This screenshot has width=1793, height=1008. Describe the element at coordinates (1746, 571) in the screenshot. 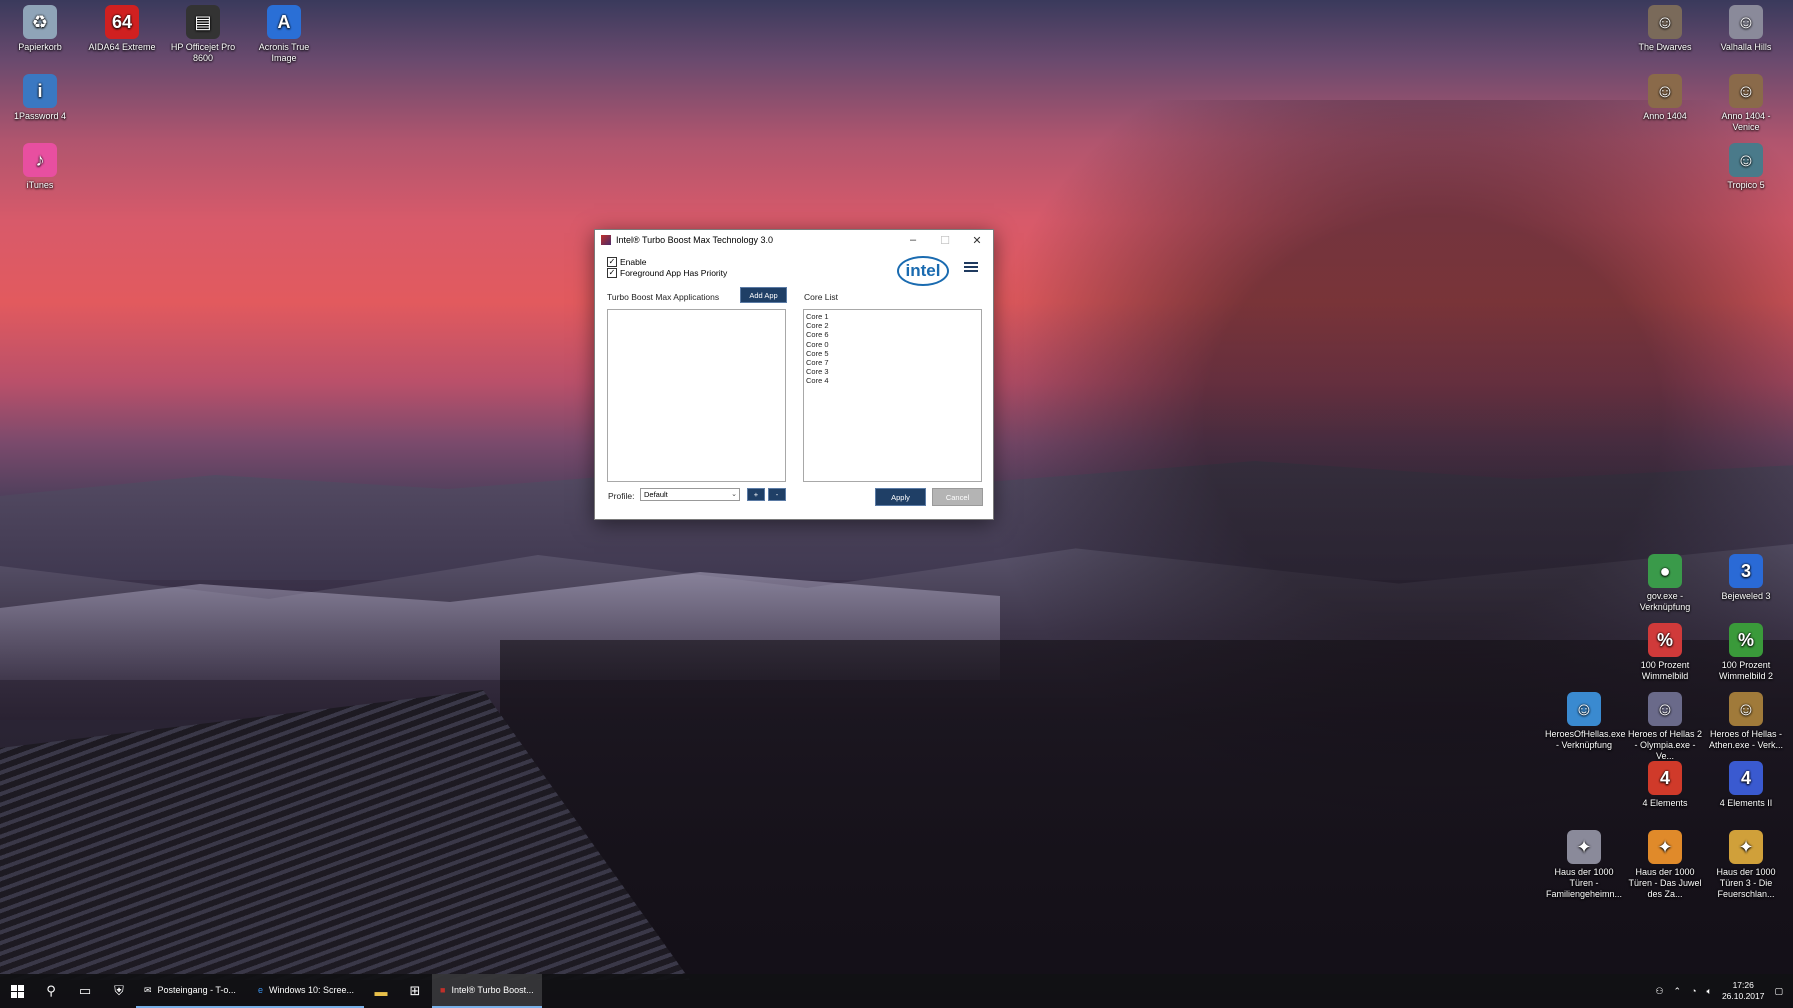

I see `bejeweled-icon: 3` at that location.